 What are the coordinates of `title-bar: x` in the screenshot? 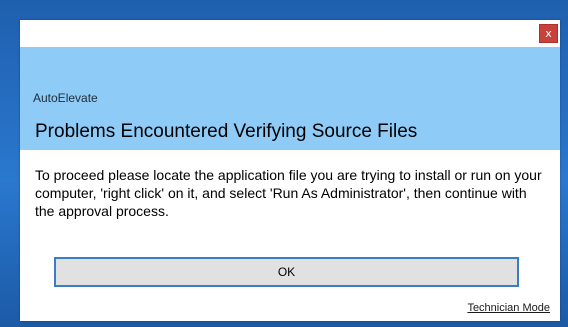 It's located at (290, 33).